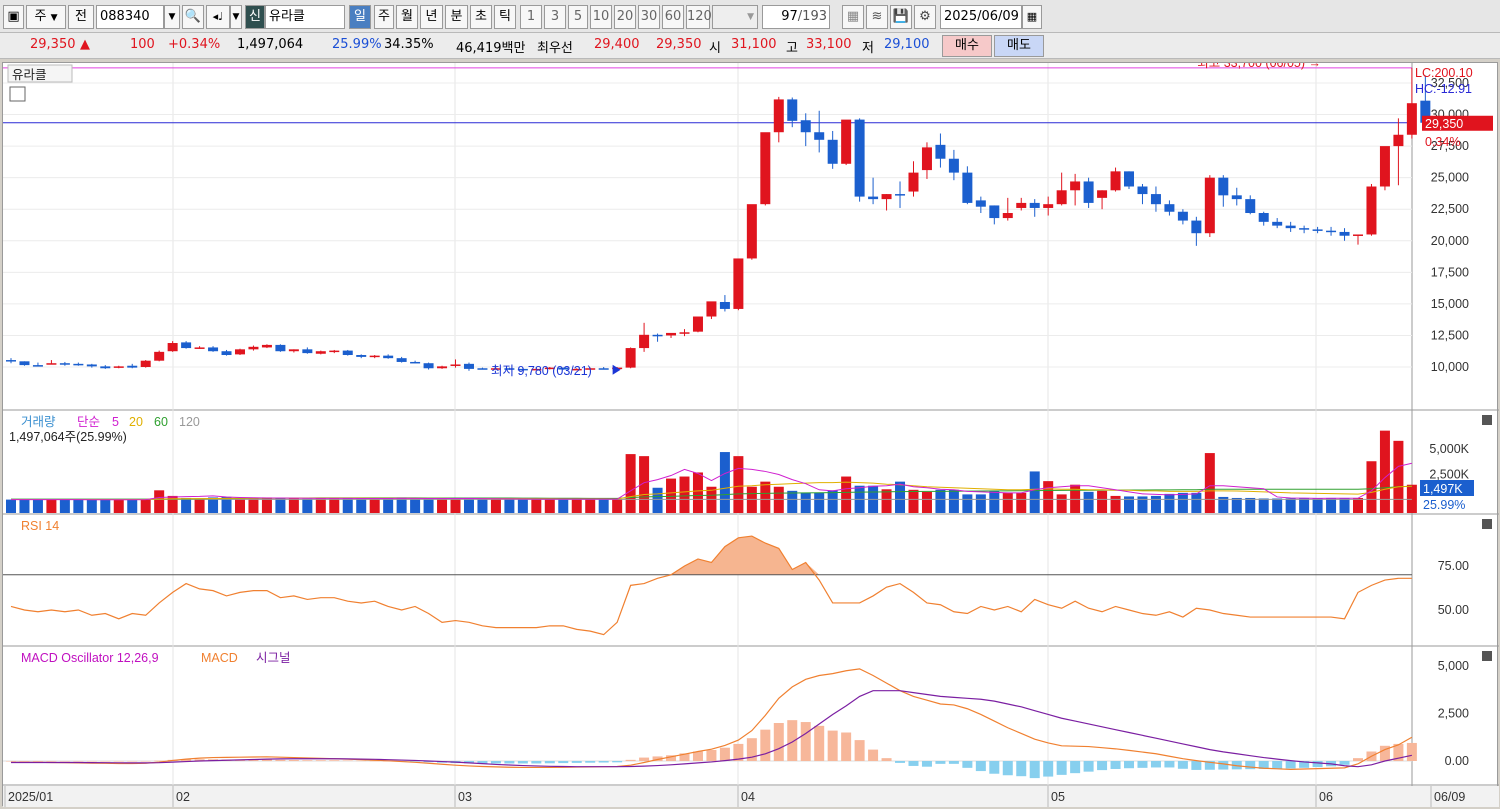 The height and width of the screenshot is (809, 1500). Describe the element at coordinates (1450, 178) in the screenshot. I see `price-tick-label: 25,000` at that location.